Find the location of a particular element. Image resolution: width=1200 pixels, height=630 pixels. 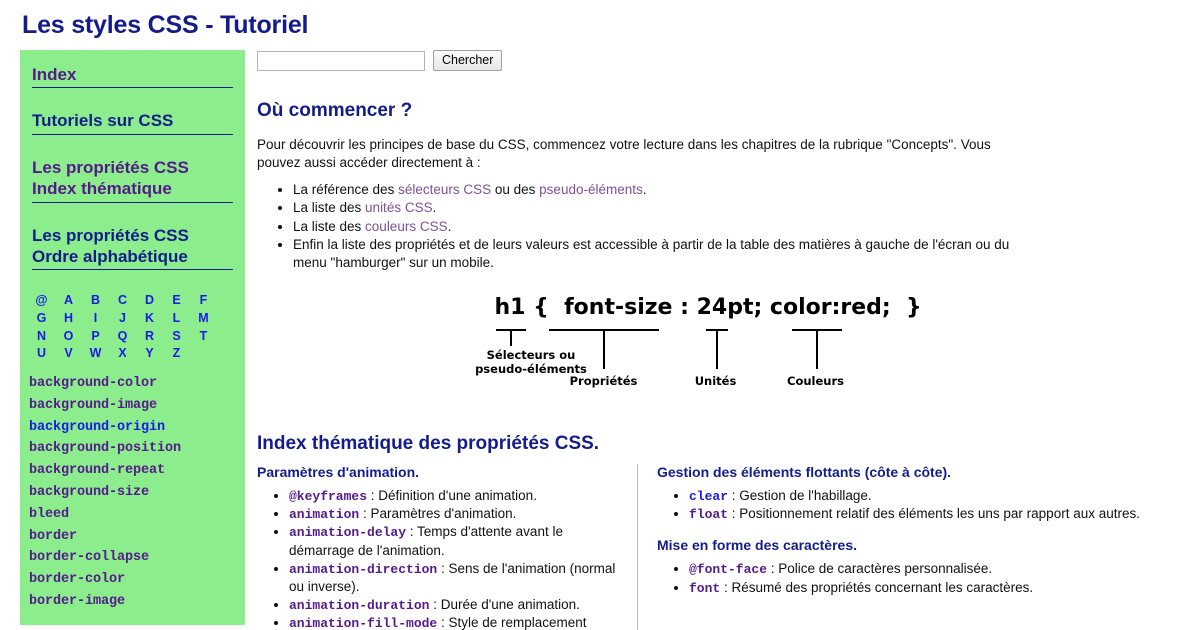

alphabet-link-m: M is located at coordinates (203, 318).